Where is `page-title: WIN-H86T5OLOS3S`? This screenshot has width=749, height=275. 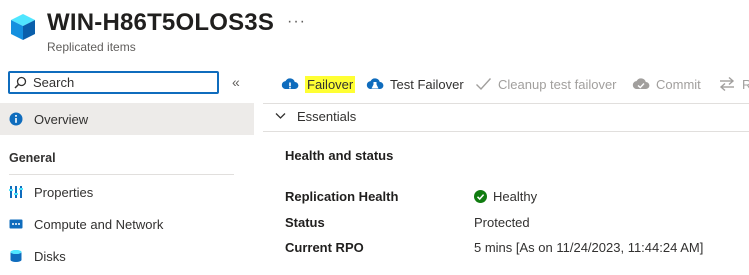 page-title: WIN-H86T5OLOS3S is located at coordinates (161, 22).